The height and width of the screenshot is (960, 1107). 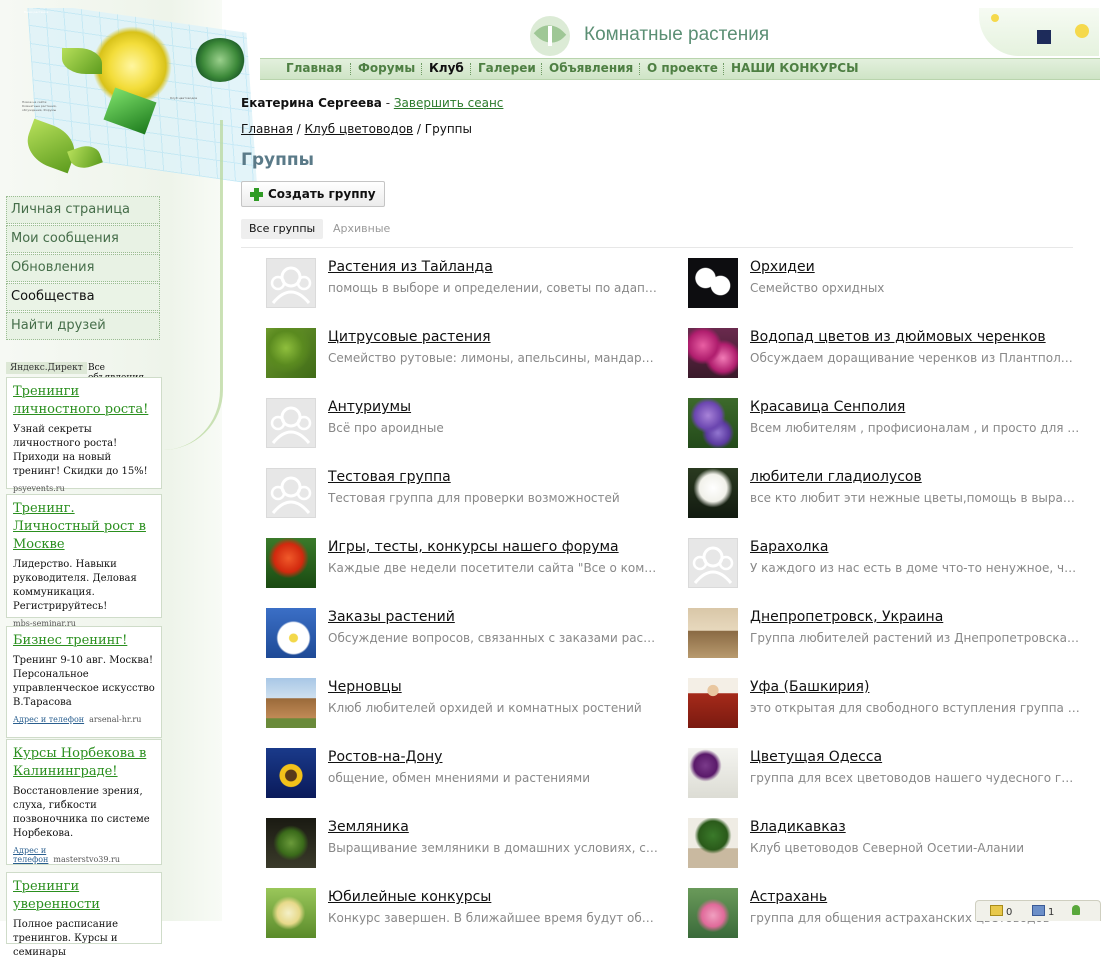 I want to click on group-name-link: Уфа (Башкирия), so click(x=809, y=687).